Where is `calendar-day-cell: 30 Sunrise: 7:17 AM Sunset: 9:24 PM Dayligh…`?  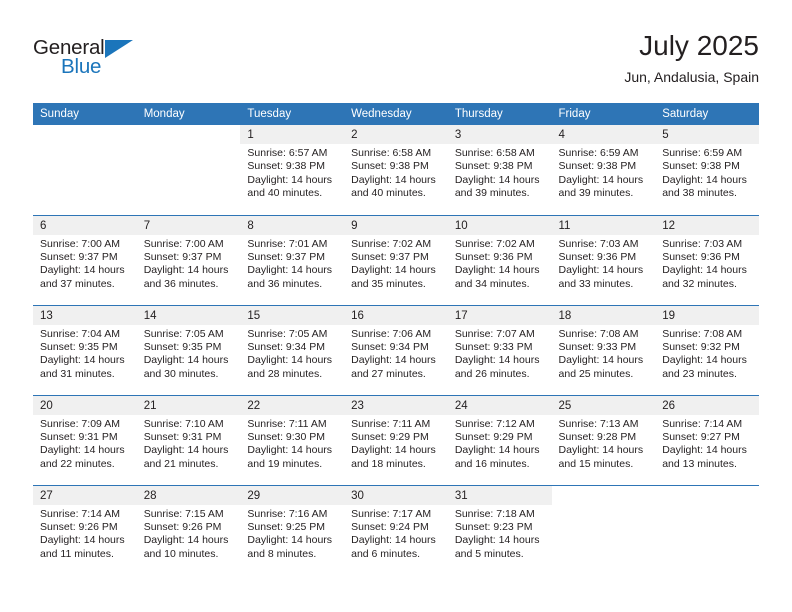
calendar-day-cell: 30 Sunrise: 7:17 AM Sunset: 9:24 PM Dayligh… is located at coordinates (396, 529).